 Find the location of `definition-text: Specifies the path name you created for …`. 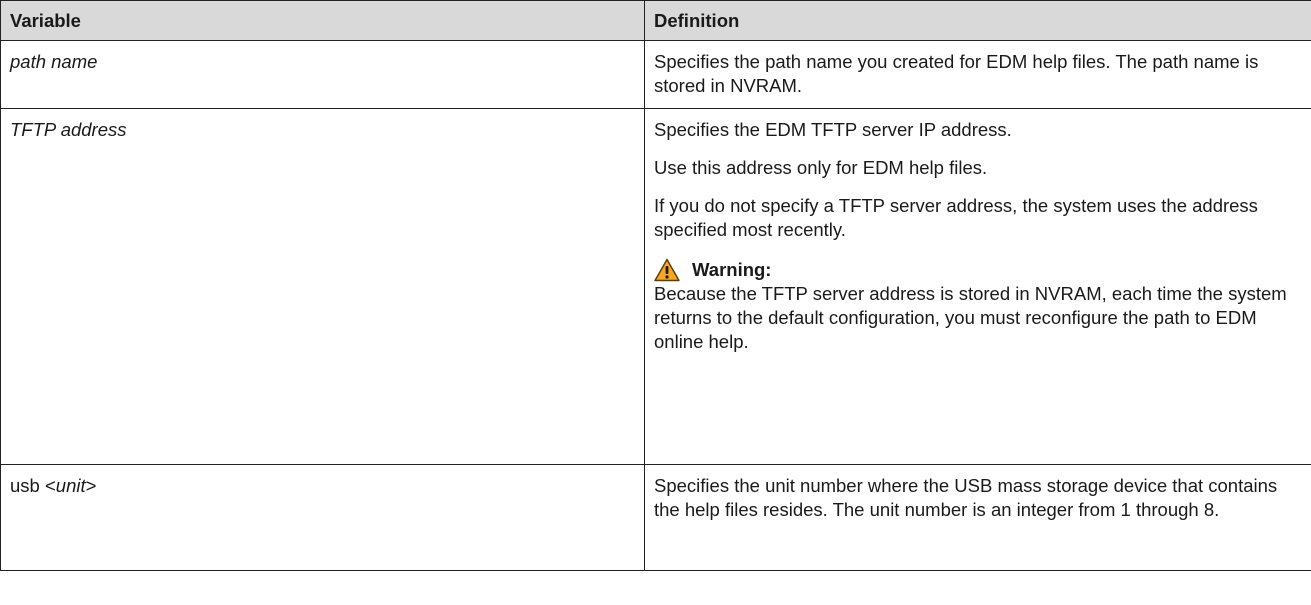

definition-text: Specifies the path name you created for … is located at coordinates (956, 73).